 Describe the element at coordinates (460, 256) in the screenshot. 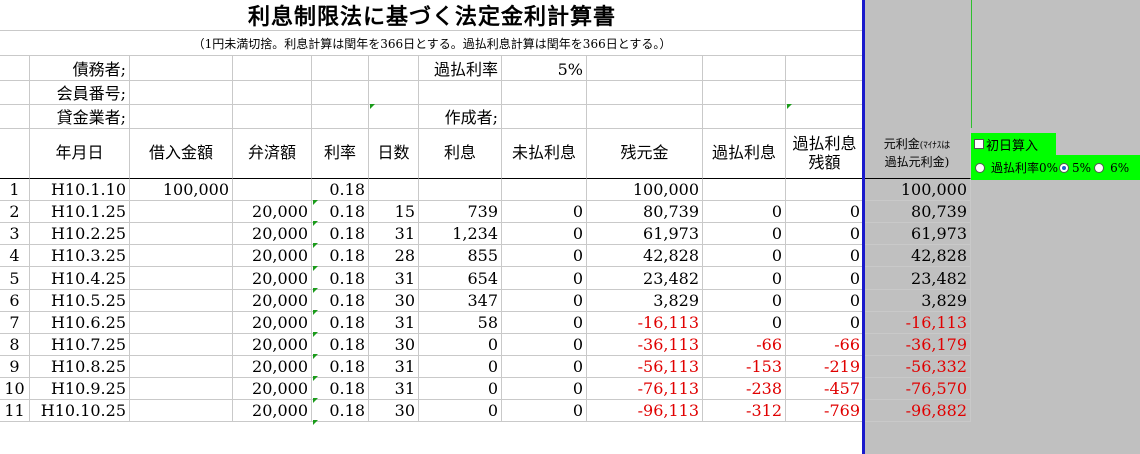

I see `table-cell-interest: 855` at that location.